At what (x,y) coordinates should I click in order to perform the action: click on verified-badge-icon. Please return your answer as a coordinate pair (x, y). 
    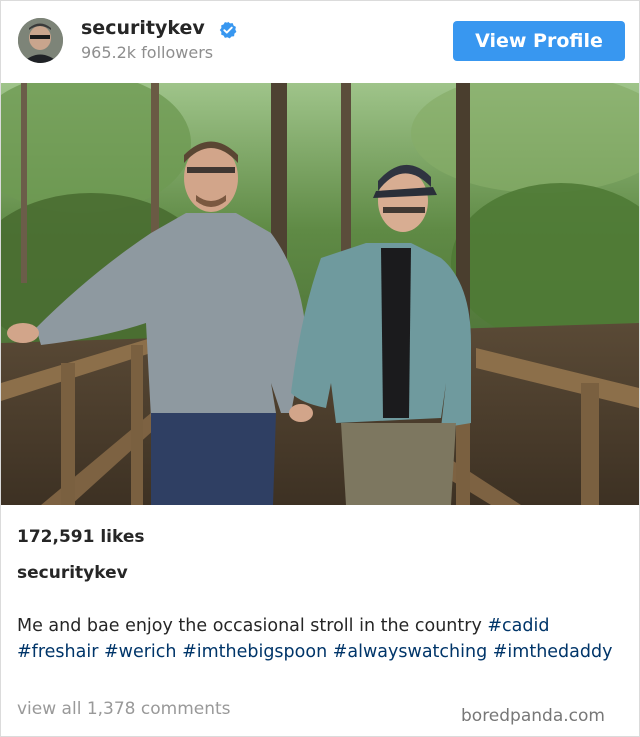
    Looking at the image, I should click on (228, 30).